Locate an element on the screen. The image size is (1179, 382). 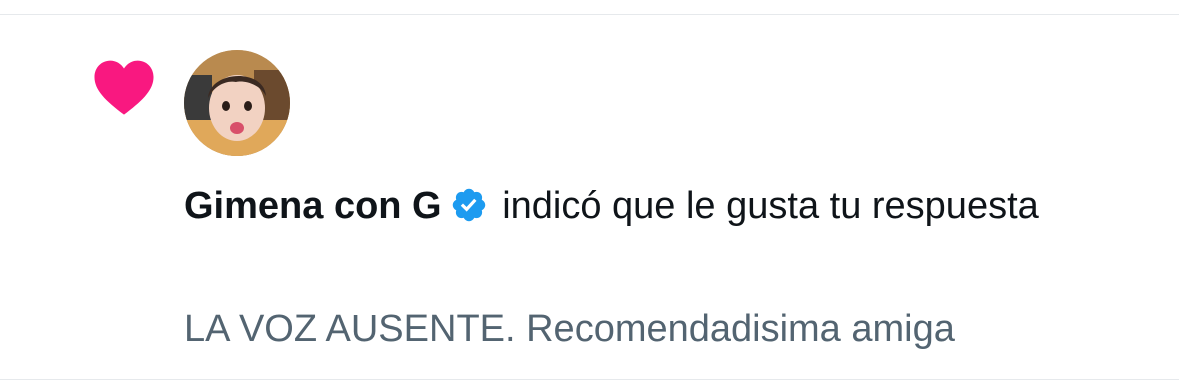
bottom-divider is located at coordinates (589, 379).